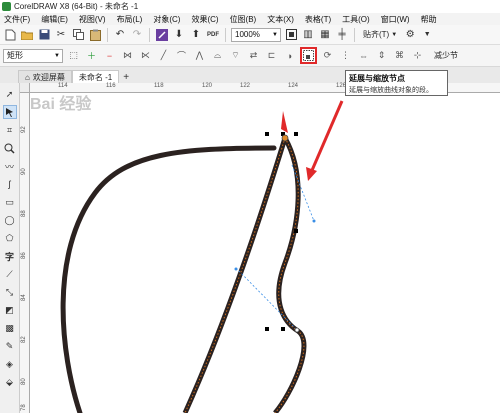 Image resolution: width=500 pixels, height=413 pixels. Describe the element at coordinates (179, 35) in the screenshot. I see `import-icon: ⬇` at that location.